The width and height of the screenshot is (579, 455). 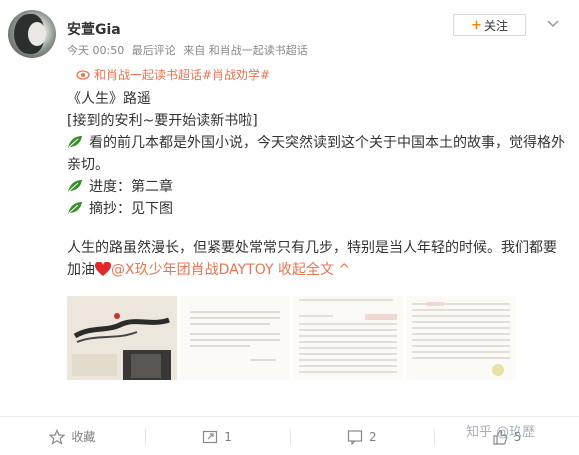 I want to click on topic-tag-text: 和肖战一起读书超话#肖战劝学#, so click(x=182, y=75).